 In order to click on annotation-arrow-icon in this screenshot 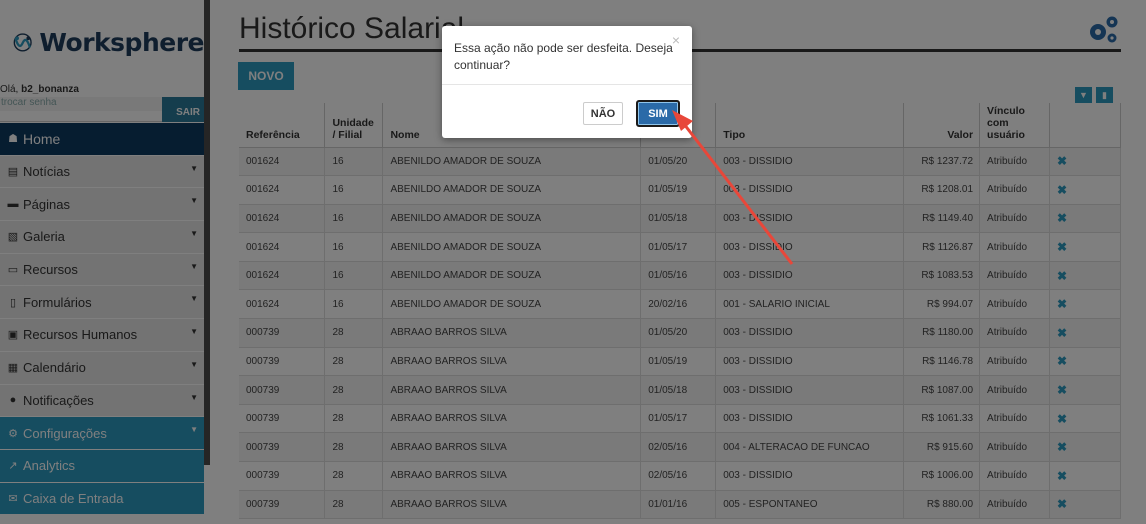, I will do `click(733, 187)`.